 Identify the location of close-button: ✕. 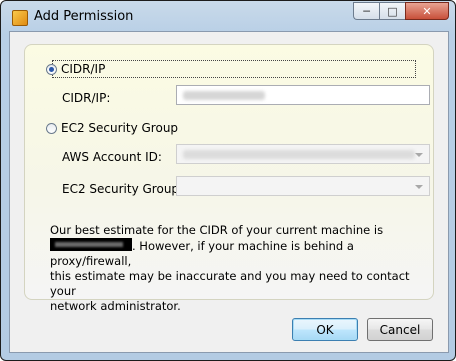
(427, 11).